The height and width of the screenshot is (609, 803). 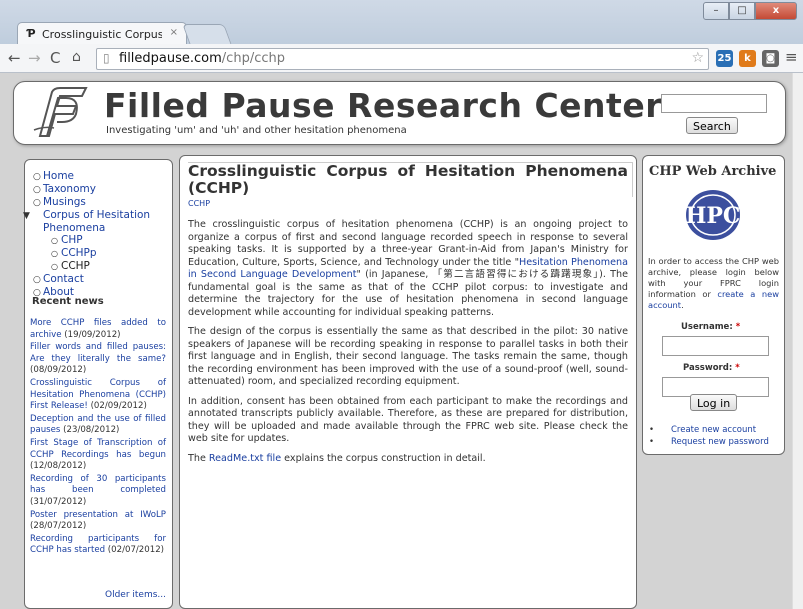 What do you see at coordinates (63, 279) in the screenshot?
I see `nav-label: Contact` at bounding box center [63, 279].